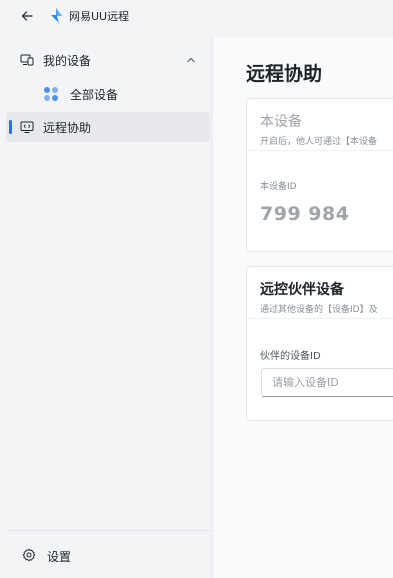  What do you see at coordinates (278, 187) in the screenshot?
I see `device-id-label: 本设备ID` at bounding box center [278, 187].